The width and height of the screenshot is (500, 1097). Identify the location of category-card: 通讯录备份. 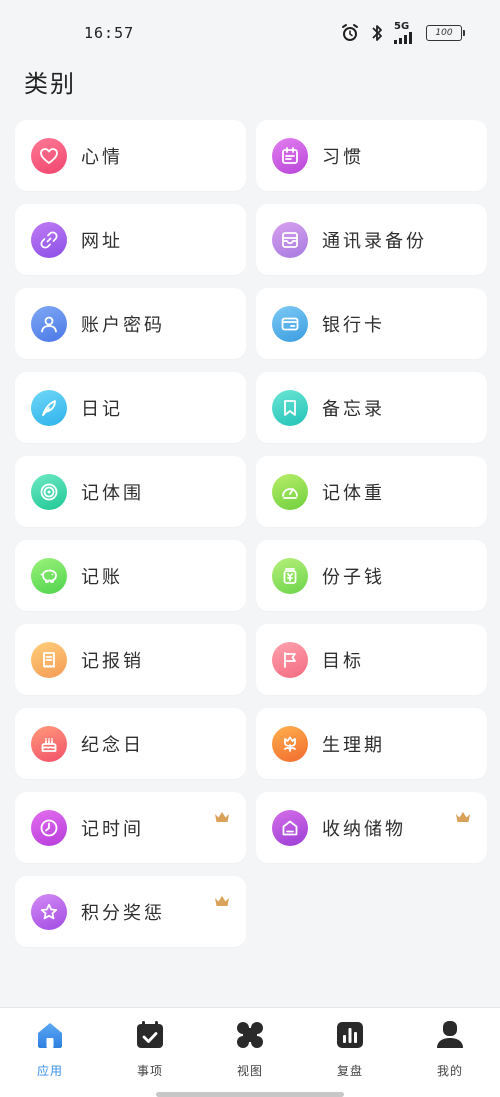
(371, 239).